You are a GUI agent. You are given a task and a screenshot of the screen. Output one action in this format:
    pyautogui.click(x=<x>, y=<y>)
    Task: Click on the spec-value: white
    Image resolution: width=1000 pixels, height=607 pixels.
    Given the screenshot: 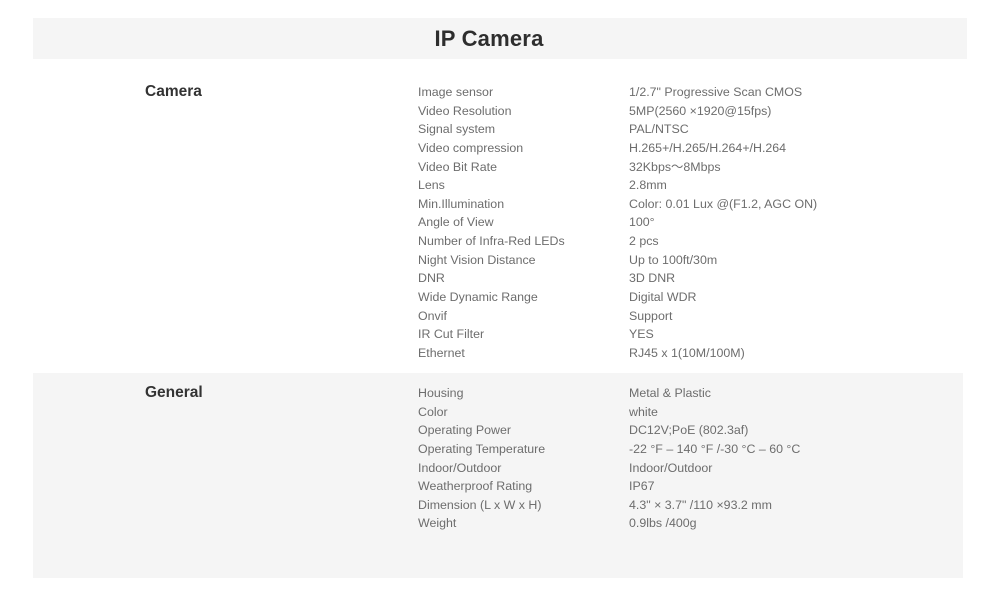 What is the action you would take?
    pyautogui.click(x=643, y=411)
    